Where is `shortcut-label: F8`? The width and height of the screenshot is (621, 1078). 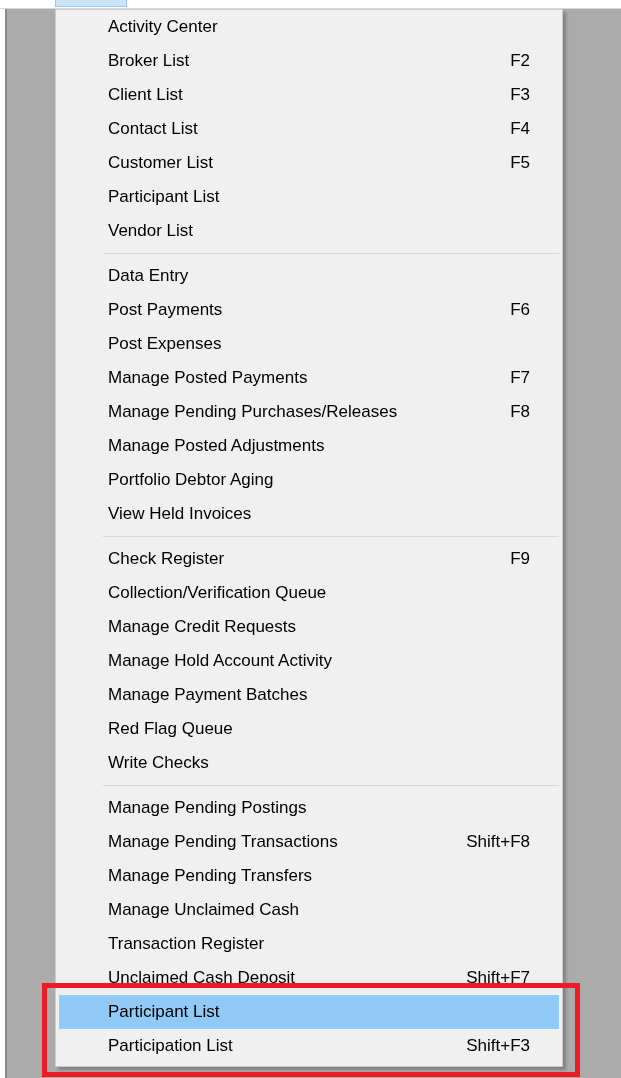
shortcut-label: F8 is located at coordinates (520, 412).